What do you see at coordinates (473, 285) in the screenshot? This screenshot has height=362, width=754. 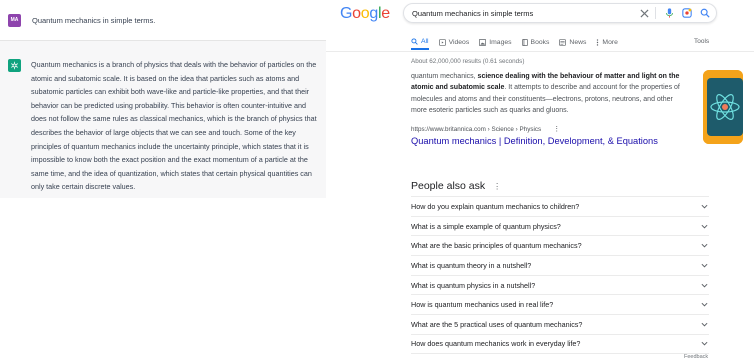 I see `paa-question-text: What is quantum physics in a nutshell?` at bounding box center [473, 285].